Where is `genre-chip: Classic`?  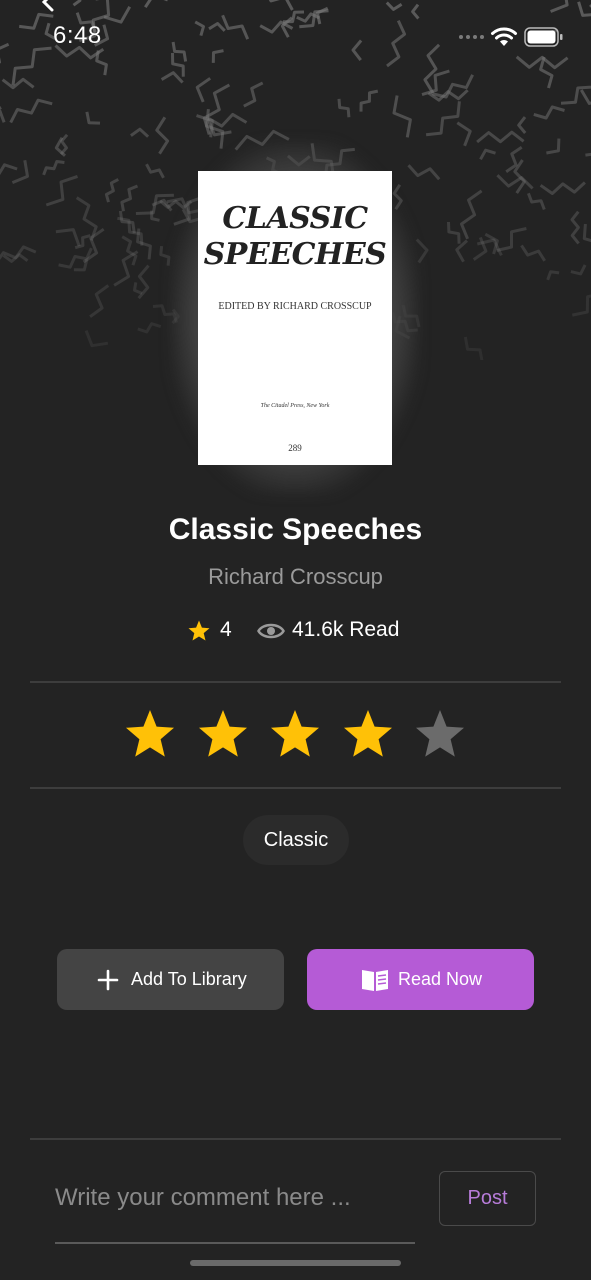 genre-chip: Classic is located at coordinates (296, 840).